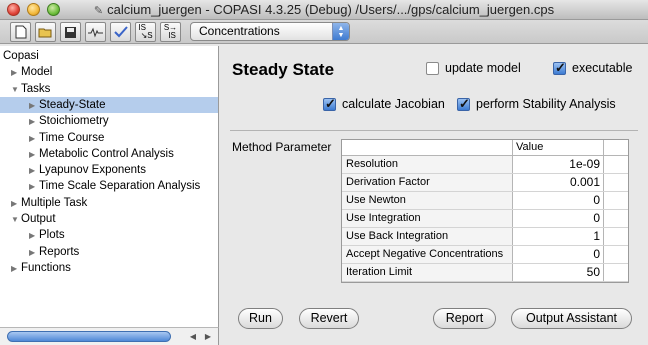 The width and height of the screenshot is (648, 345). Describe the element at coordinates (109, 72) in the screenshot. I see `tree-item: ▶ Model` at that location.